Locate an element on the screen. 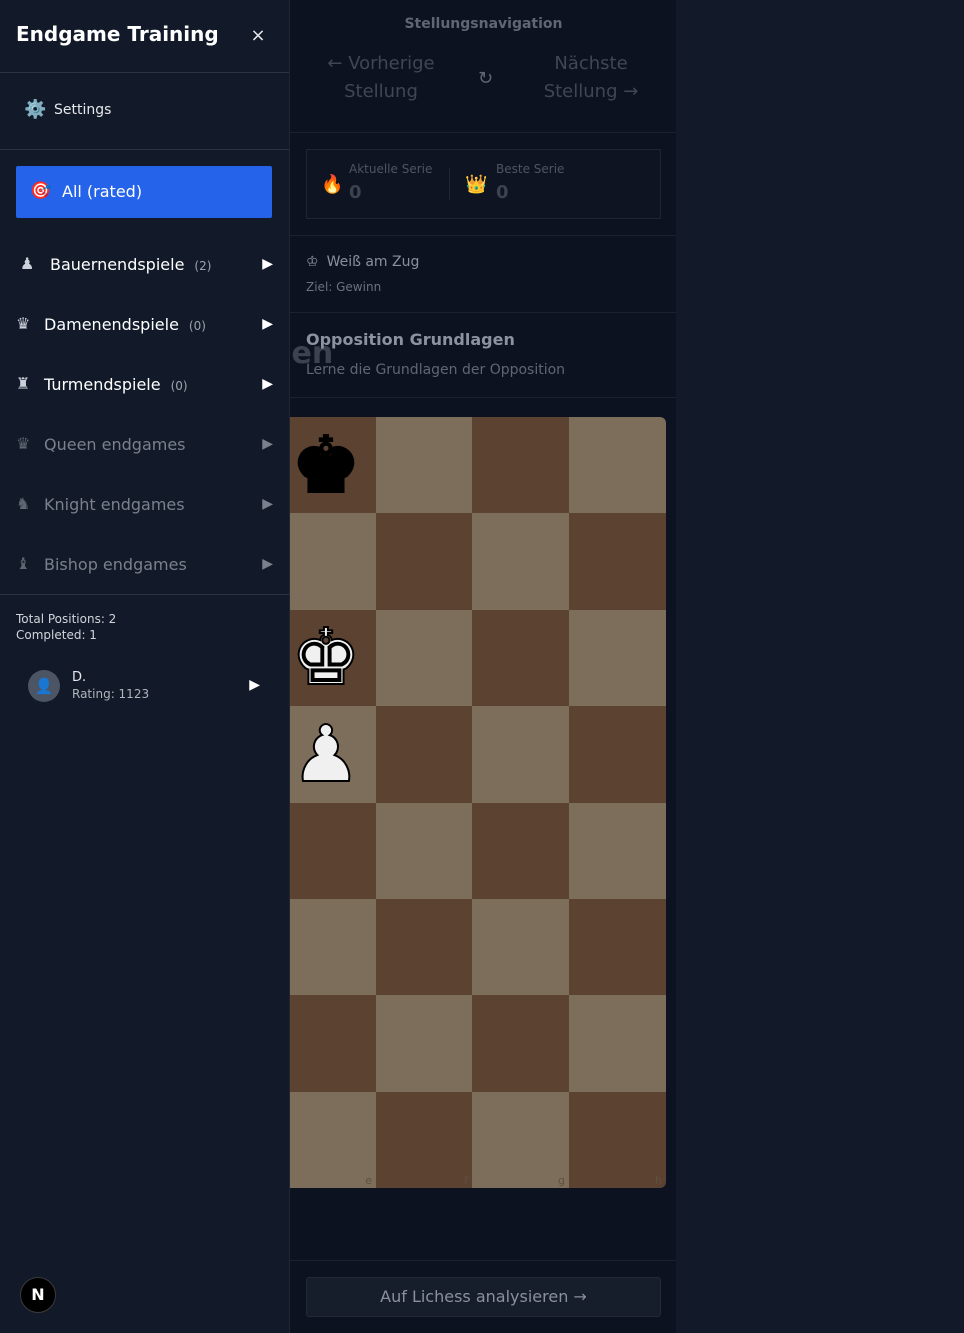 The image size is (964, 1333). chess-piece-e6: ♚ is located at coordinates (333, 658).